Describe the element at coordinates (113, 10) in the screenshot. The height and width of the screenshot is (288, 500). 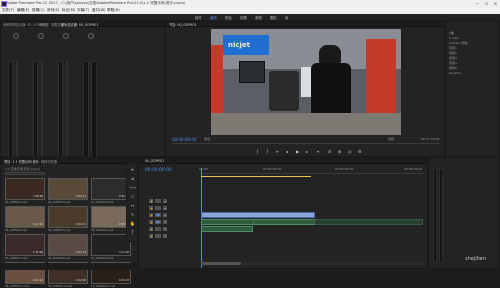
I see `menu-help: 帮助(H)` at that location.